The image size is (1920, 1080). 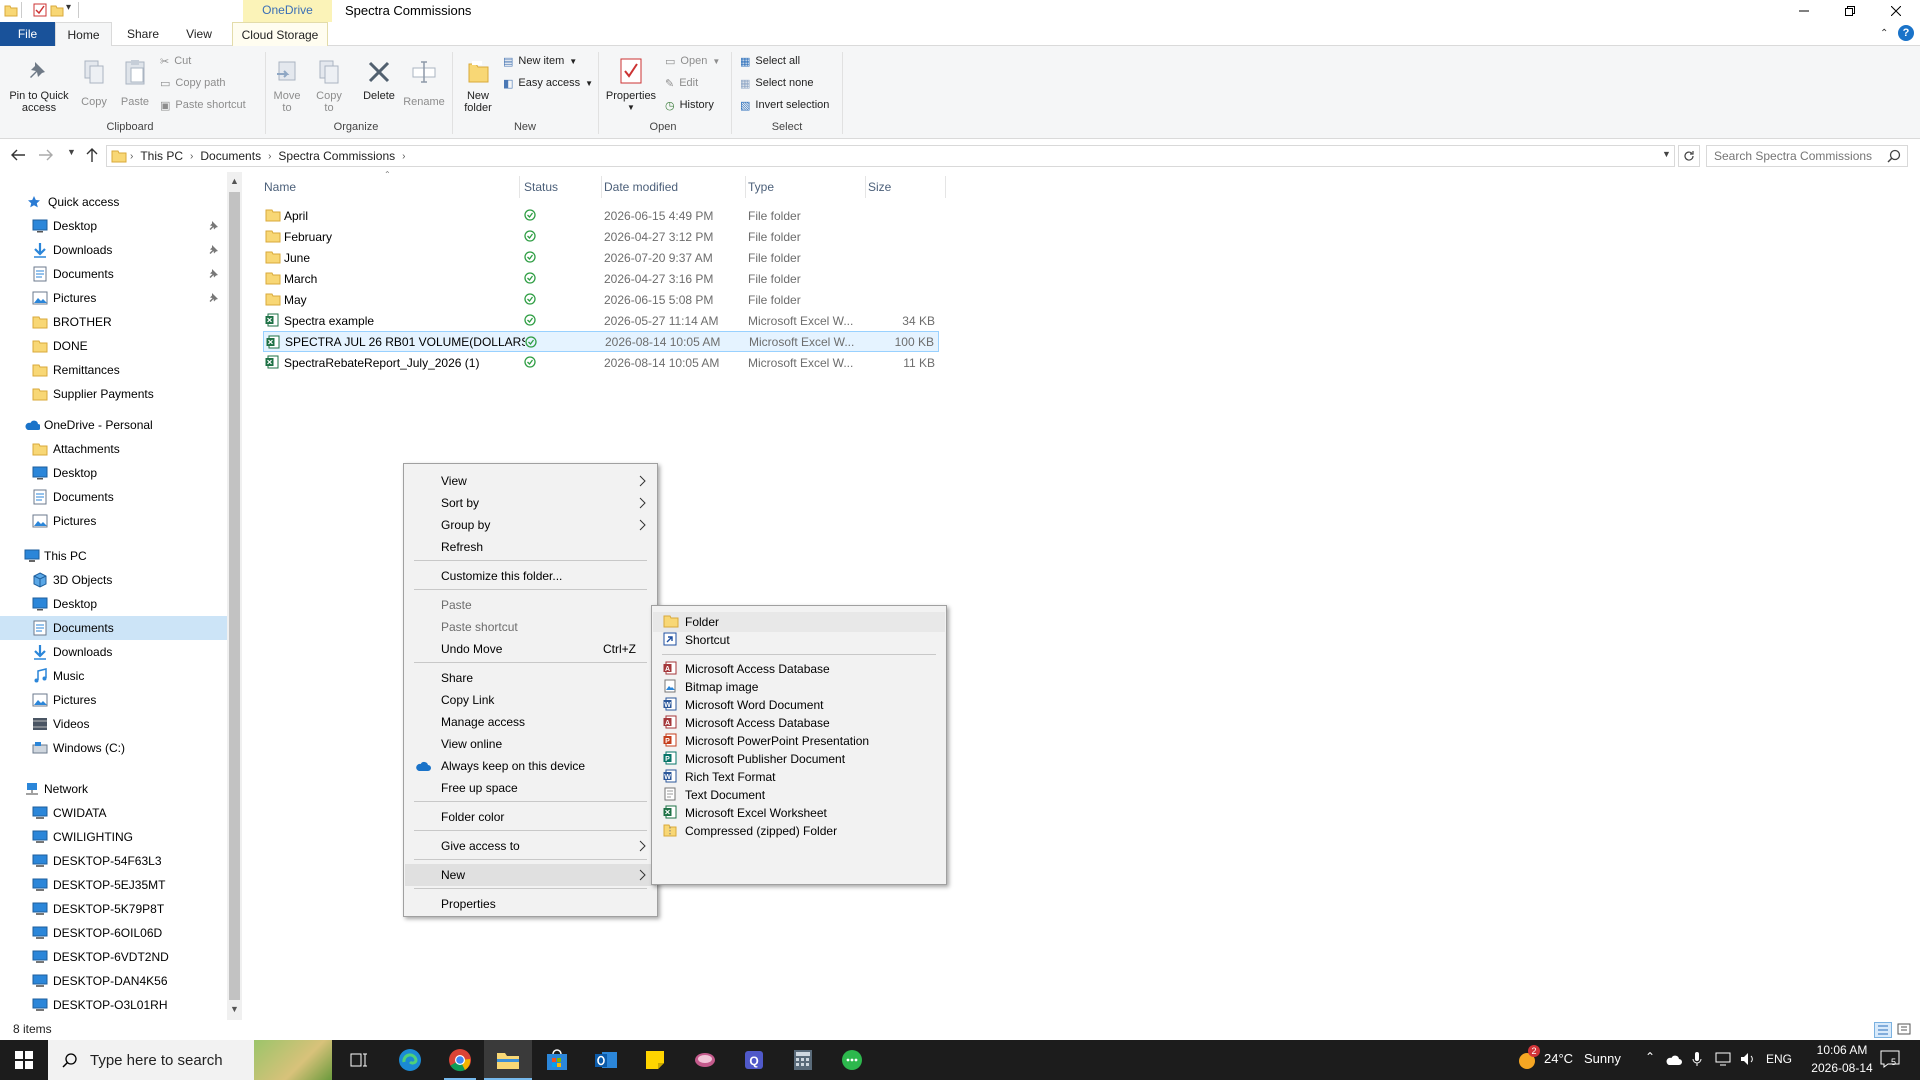 What do you see at coordinates (1666, 154) in the screenshot?
I see `address-history-chevron-icon: ▼` at bounding box center [1666, 154].